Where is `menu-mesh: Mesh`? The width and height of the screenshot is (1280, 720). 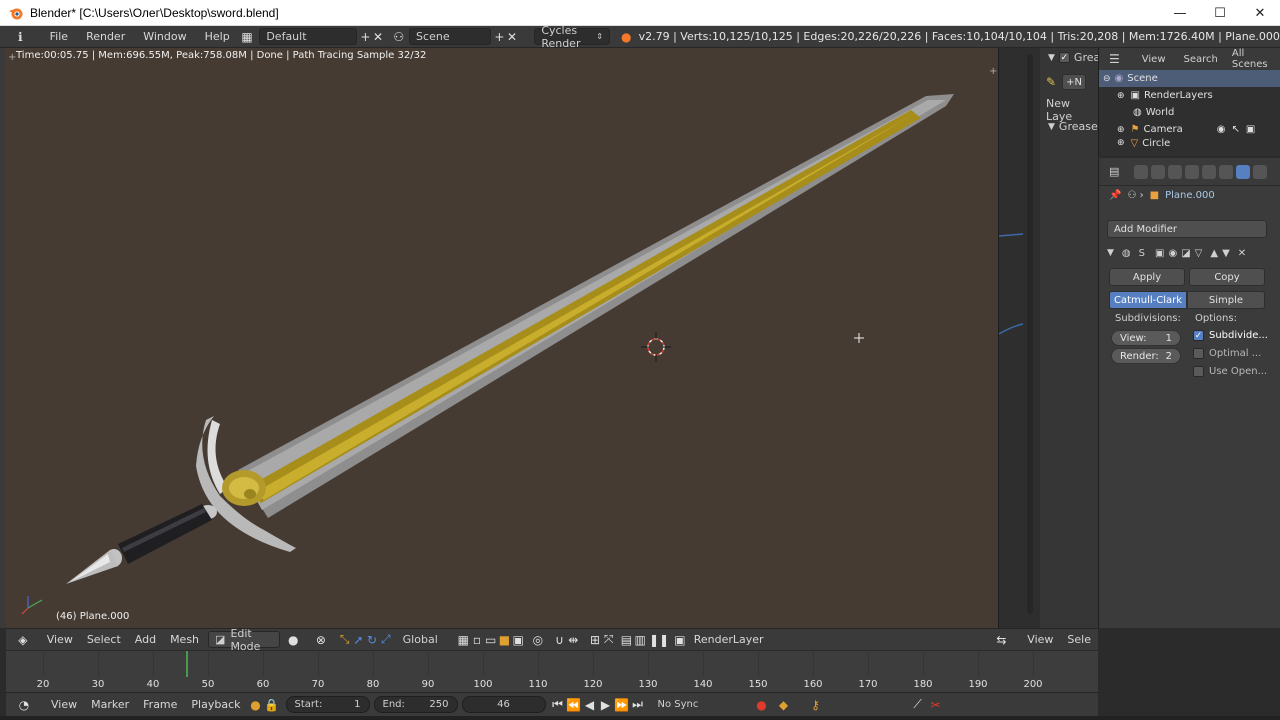 menu-mesh: Mesh is located at coordinates (184, 639).